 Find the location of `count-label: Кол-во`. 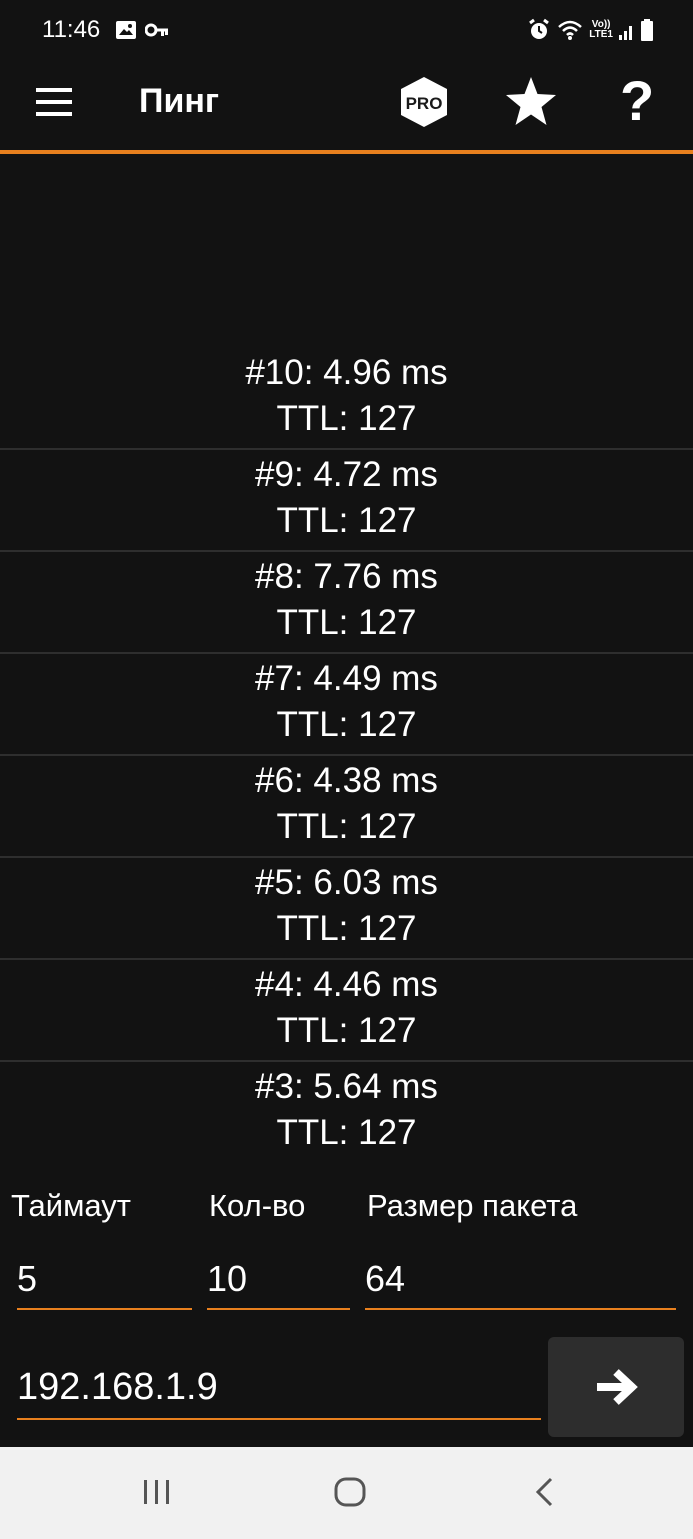

count-label: Кол-во is located at coordinates (257, 1205).